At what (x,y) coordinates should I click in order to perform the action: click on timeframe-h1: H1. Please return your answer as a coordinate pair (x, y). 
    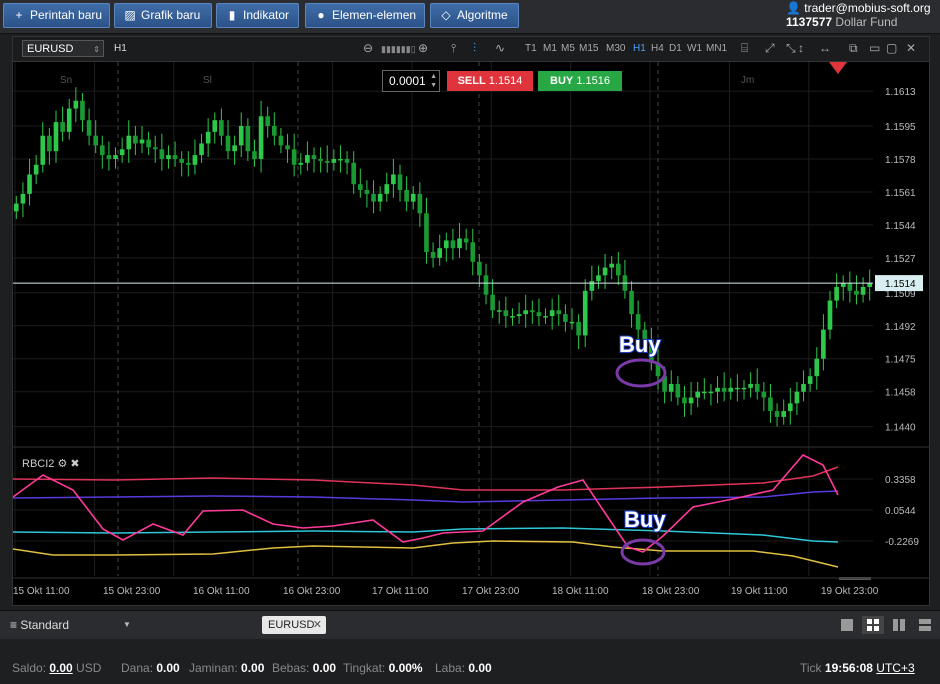
    Looking at the image, I should click on (639, 48).